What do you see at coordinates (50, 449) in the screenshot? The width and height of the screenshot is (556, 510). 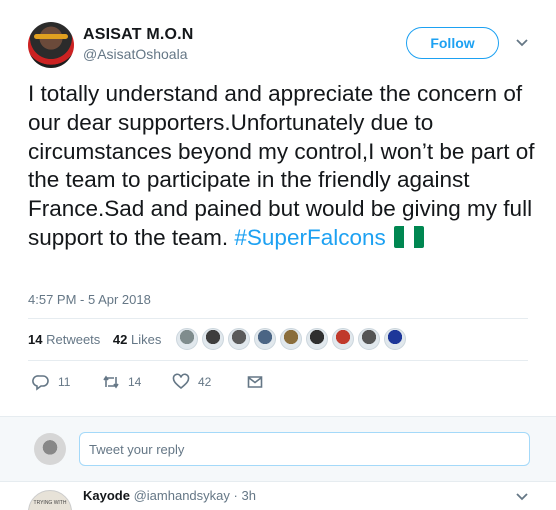 I see `current-user-avatar` at bounding box center [50, 449].